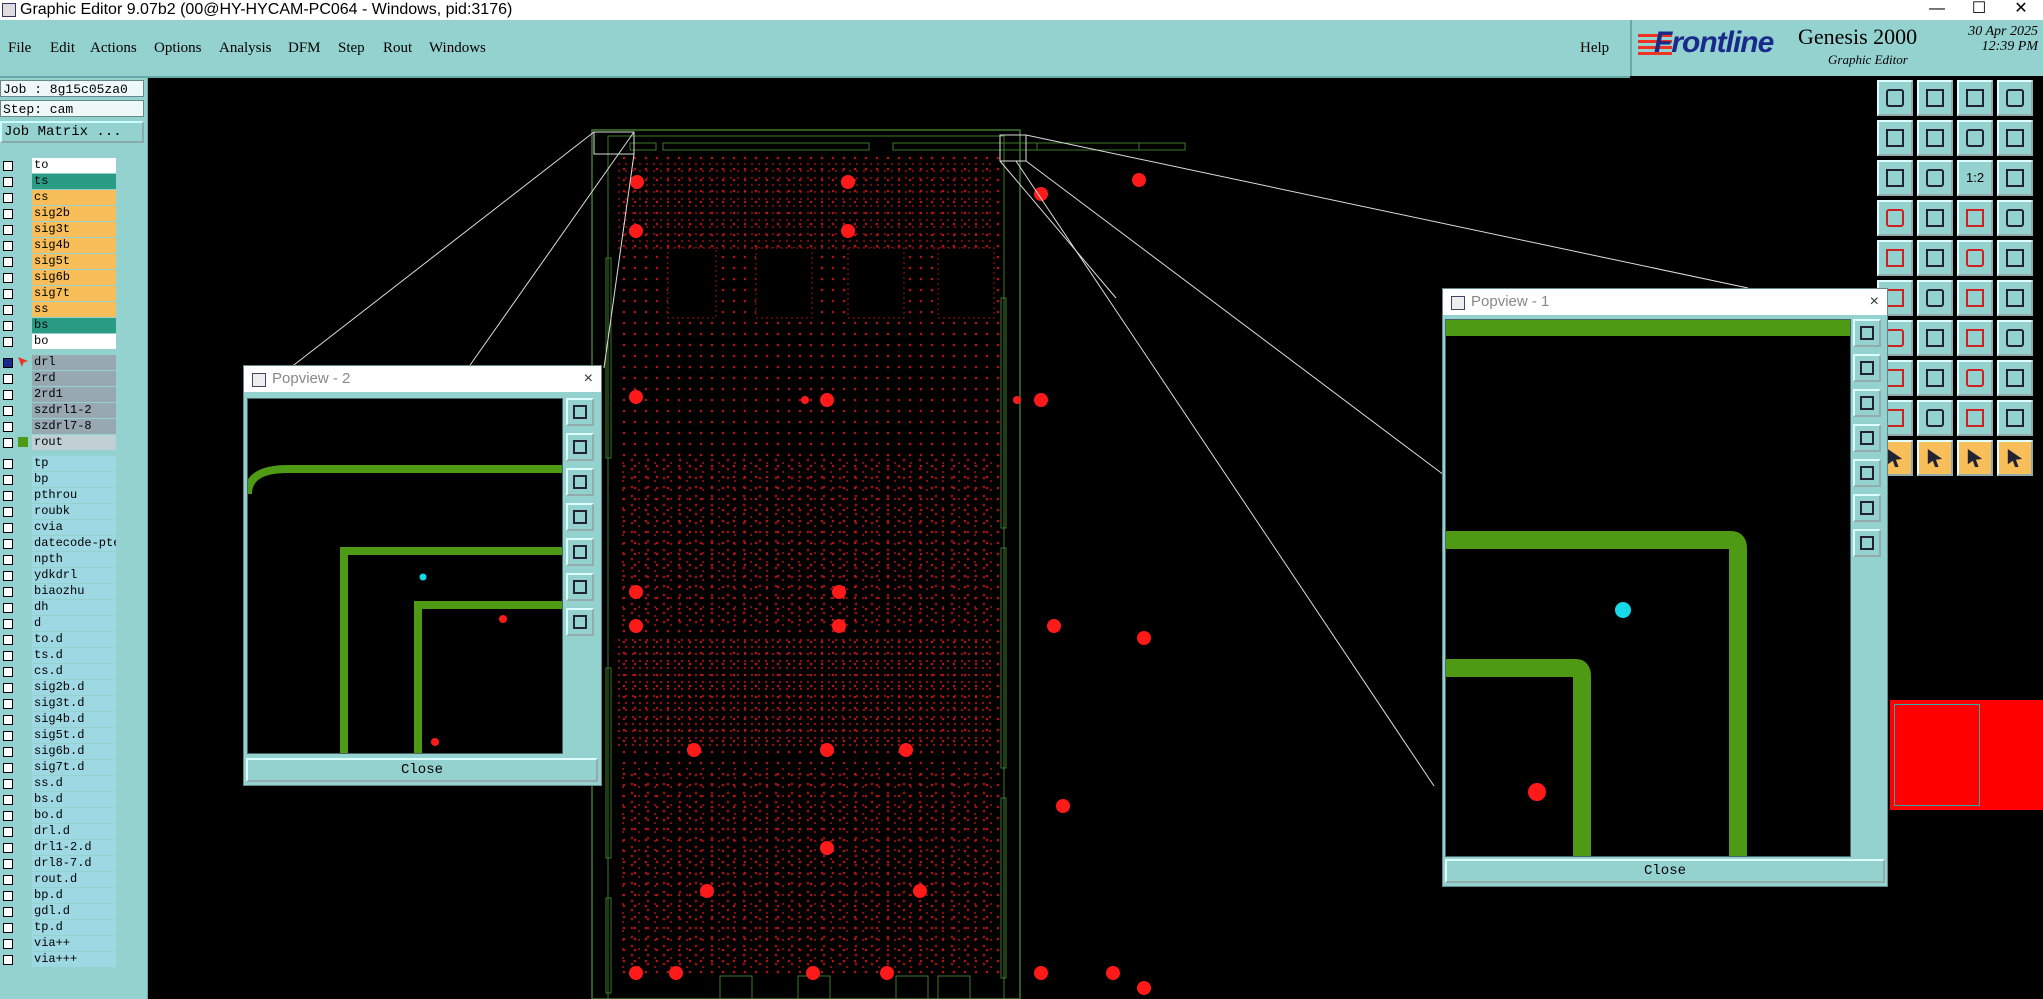 The width and height of the screenshot is (2043, 999). I want to click on layer-row: to, so click(59, 165).